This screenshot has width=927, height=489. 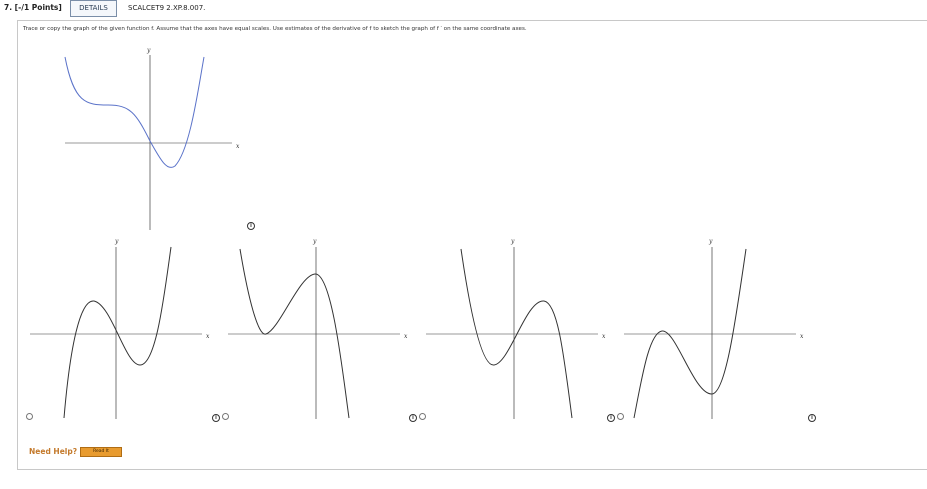 What do you see at coordinates (29, 416) in the screenshot?
I see `option-1-radio` at bounding box center [29, 416].